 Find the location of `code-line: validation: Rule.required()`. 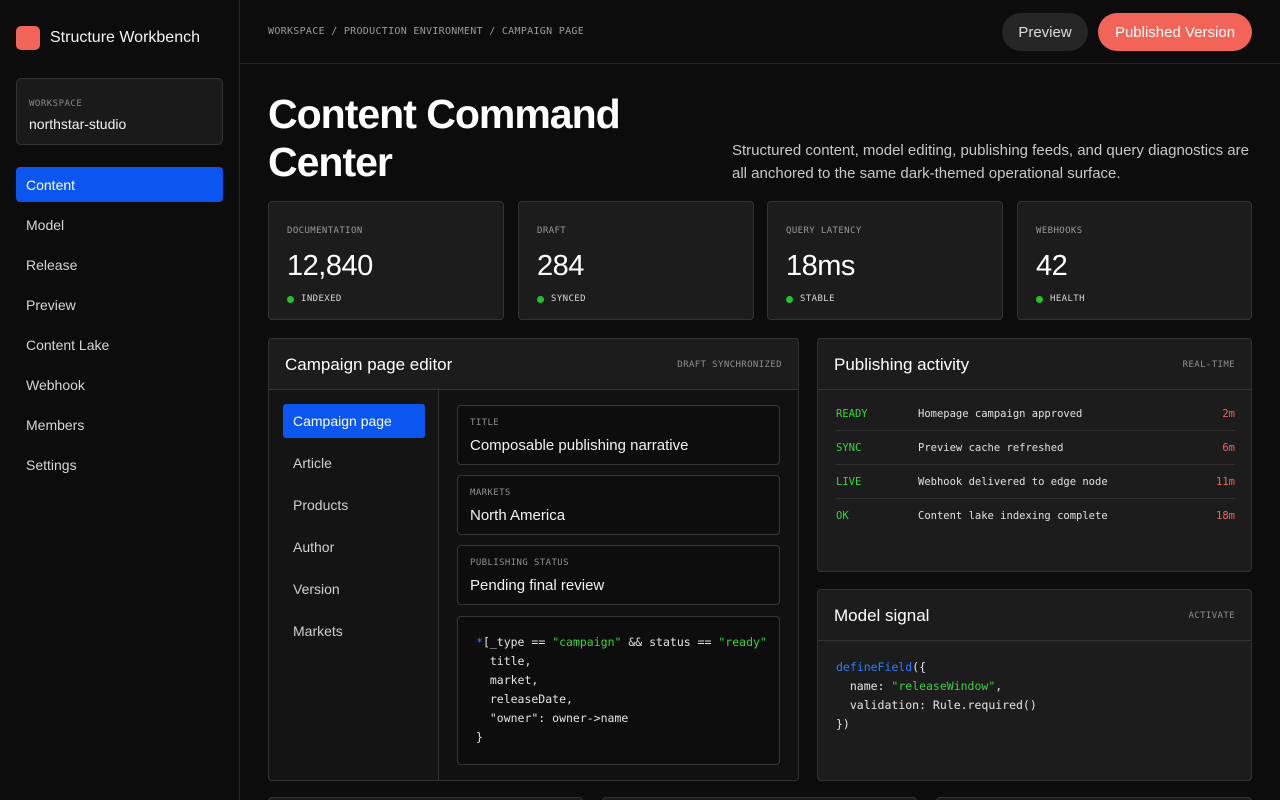

code-line: validation: Rule.required() is located at coordinates (936, 705).